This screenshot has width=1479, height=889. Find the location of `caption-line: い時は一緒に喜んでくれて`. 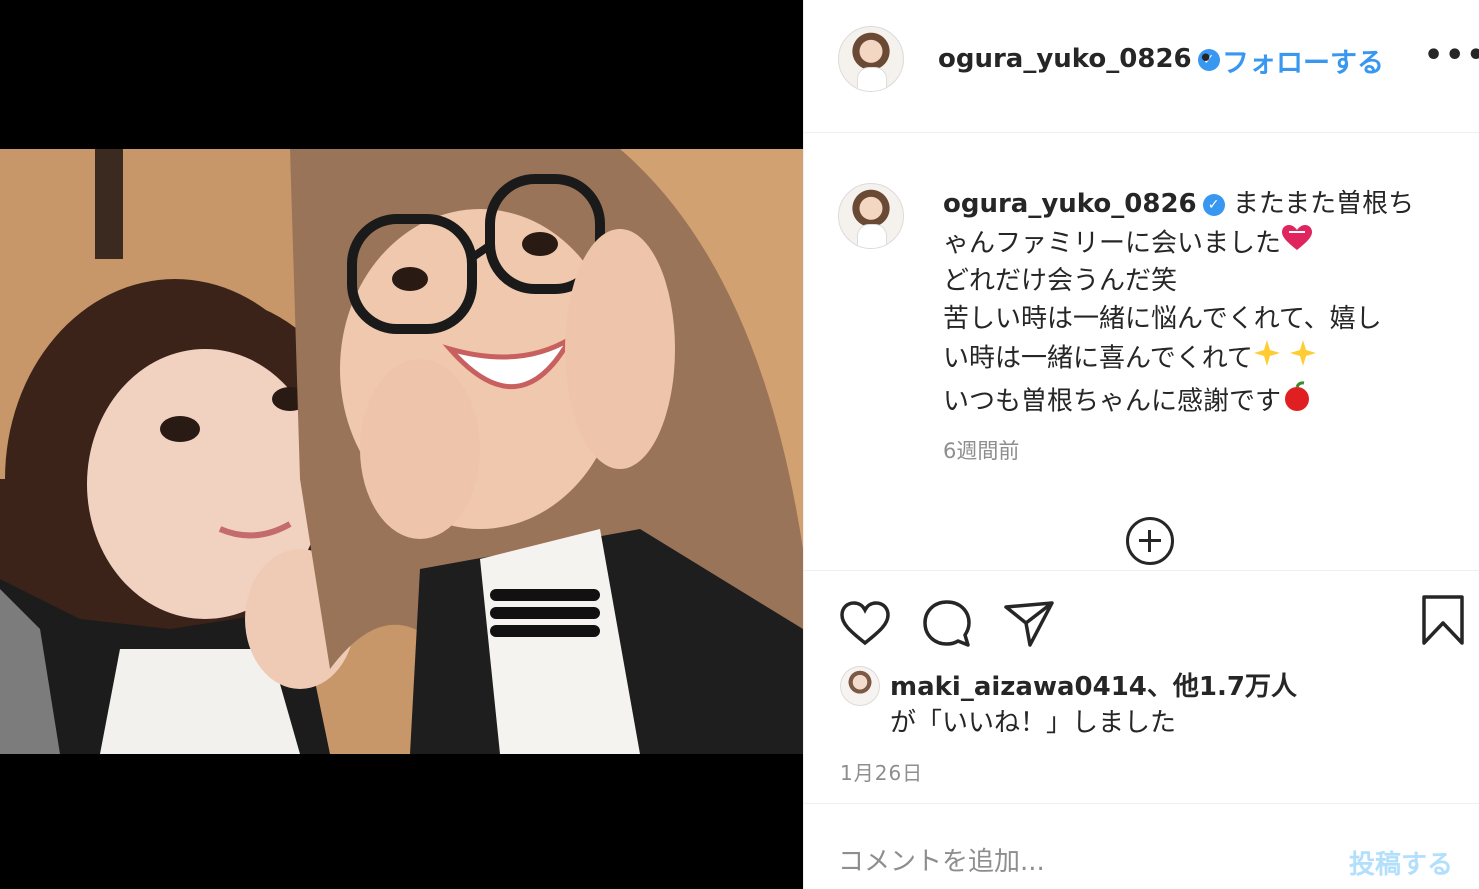

caption-line: い時は一緒に喜んでくれて is located at coordinates (1098, 358).